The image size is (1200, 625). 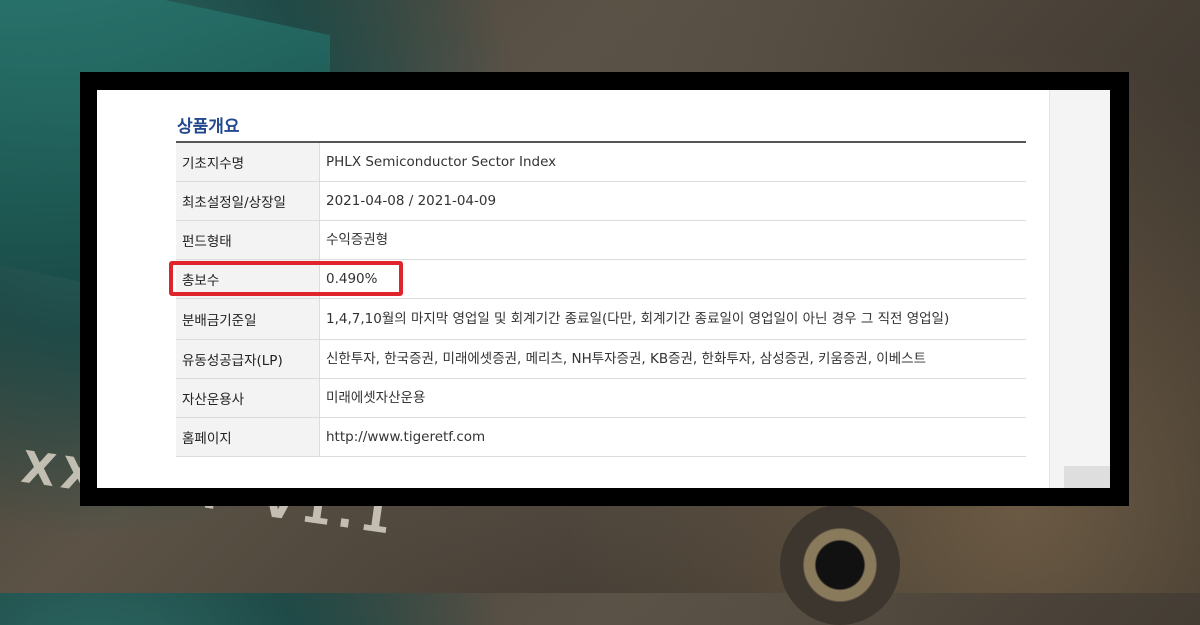 I want to click on row-value: PHLX Semiconductor Sector Index, so click(x=672, y=162).